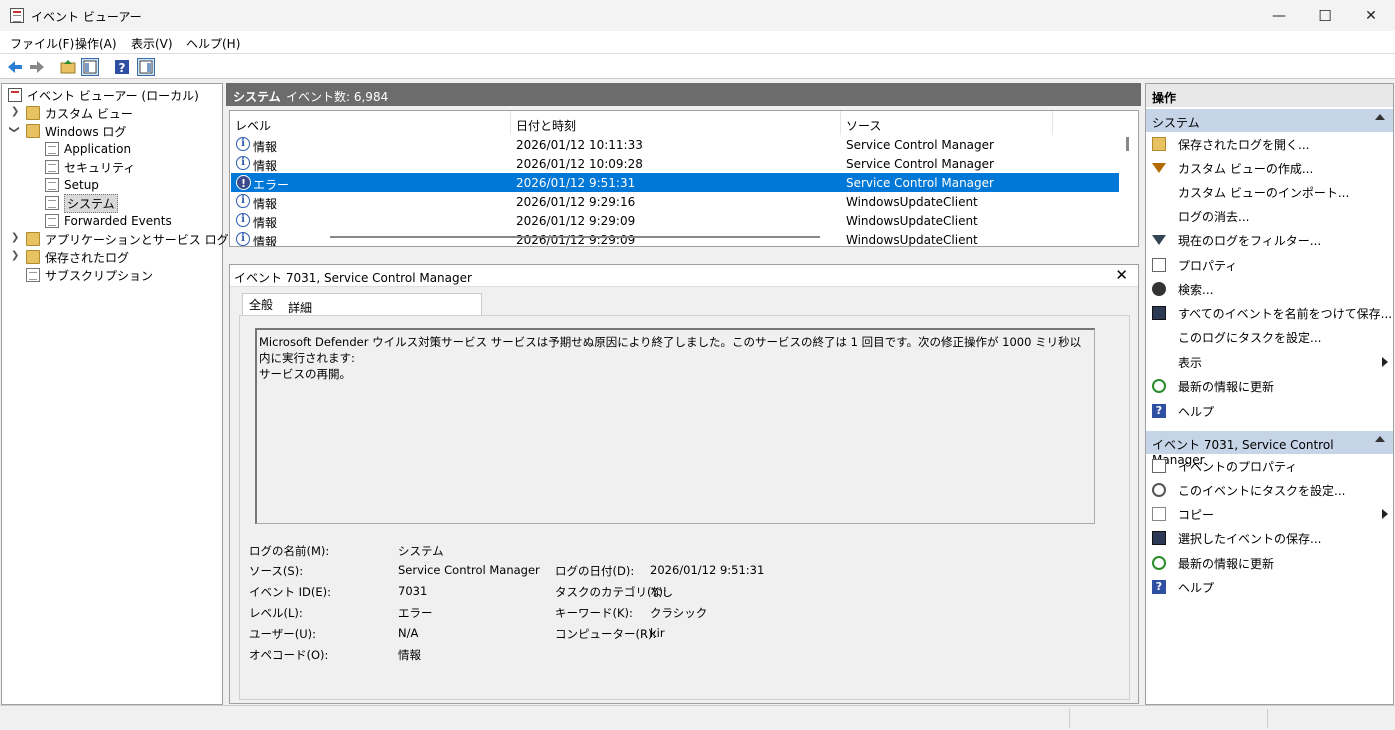 Image resolution: width=1395 pixels, height=730 pixels. Describe the element at coordinates (1272, 514) in the screenshot. I see `action-item: コピー` at that location.